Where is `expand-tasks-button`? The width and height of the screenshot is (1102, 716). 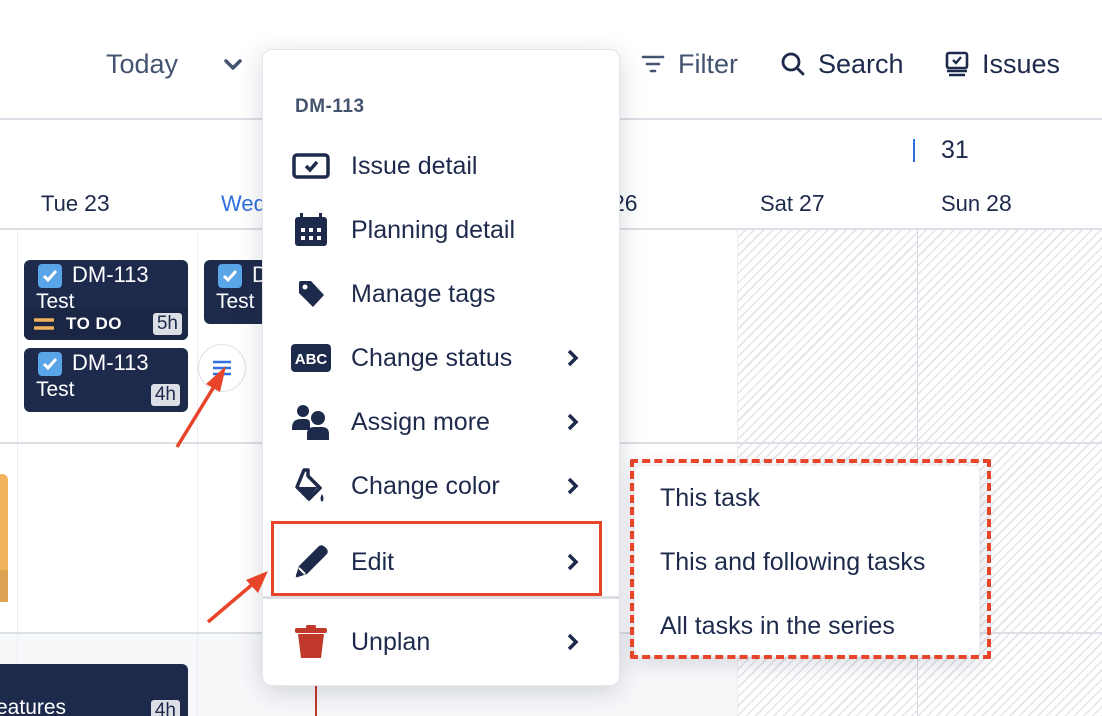
expand-tasks-button is located at coordinates (222, 368).